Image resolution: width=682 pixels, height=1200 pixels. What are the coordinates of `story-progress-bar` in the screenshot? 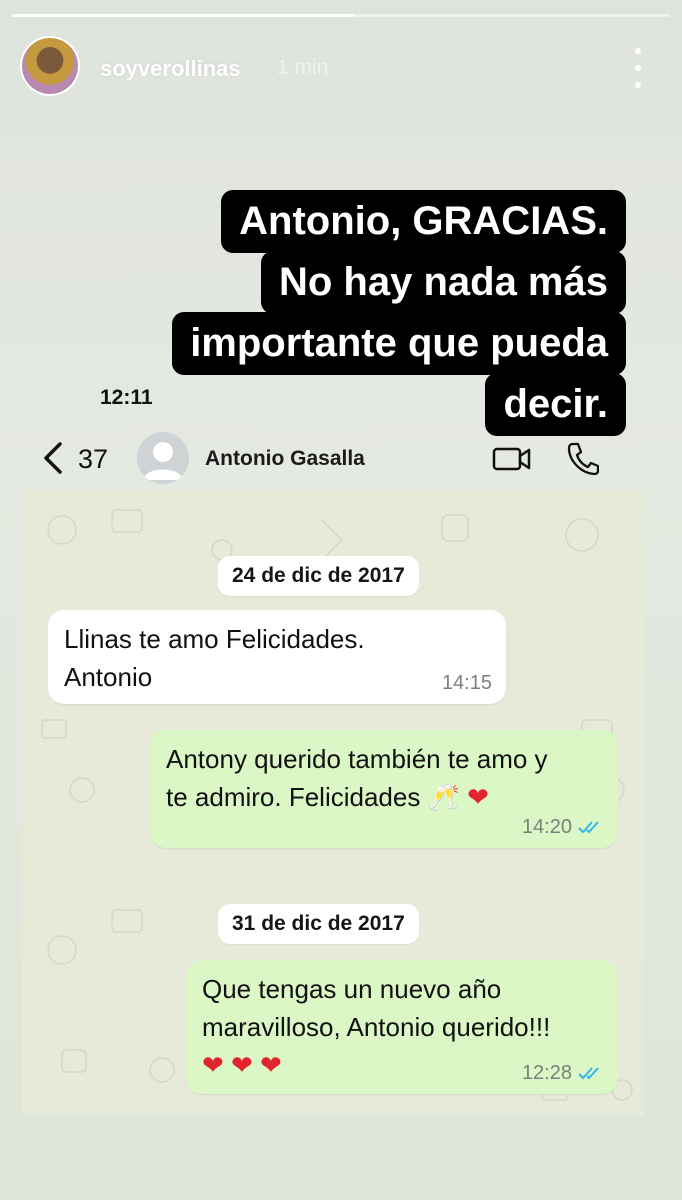 It's located at (341, 15).